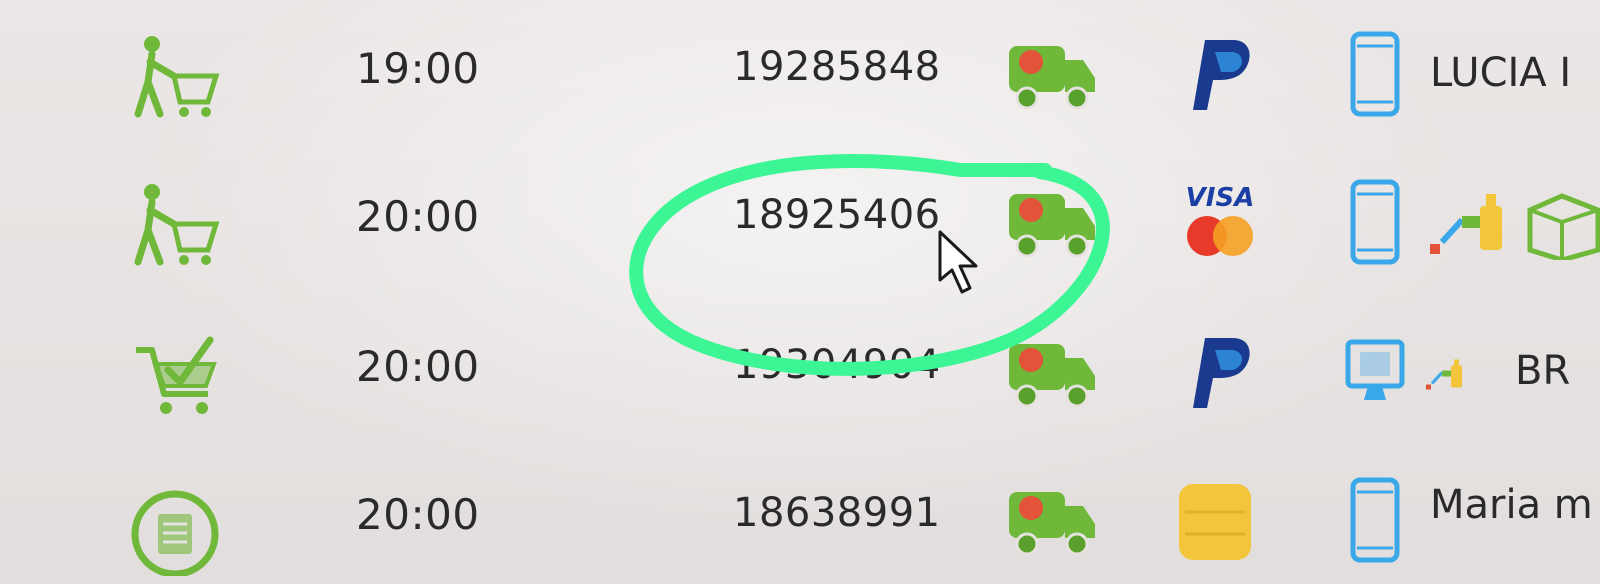  What do you see at coordinates (176, 375) in the screenshot?
I see `shopping-cart-check-icon` at bounding box center [176, 375].